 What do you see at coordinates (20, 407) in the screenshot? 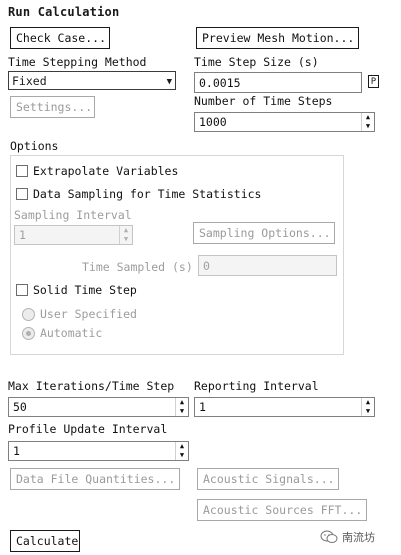
I see `max-iterations-value: 50` at bounding box center [20, 407].